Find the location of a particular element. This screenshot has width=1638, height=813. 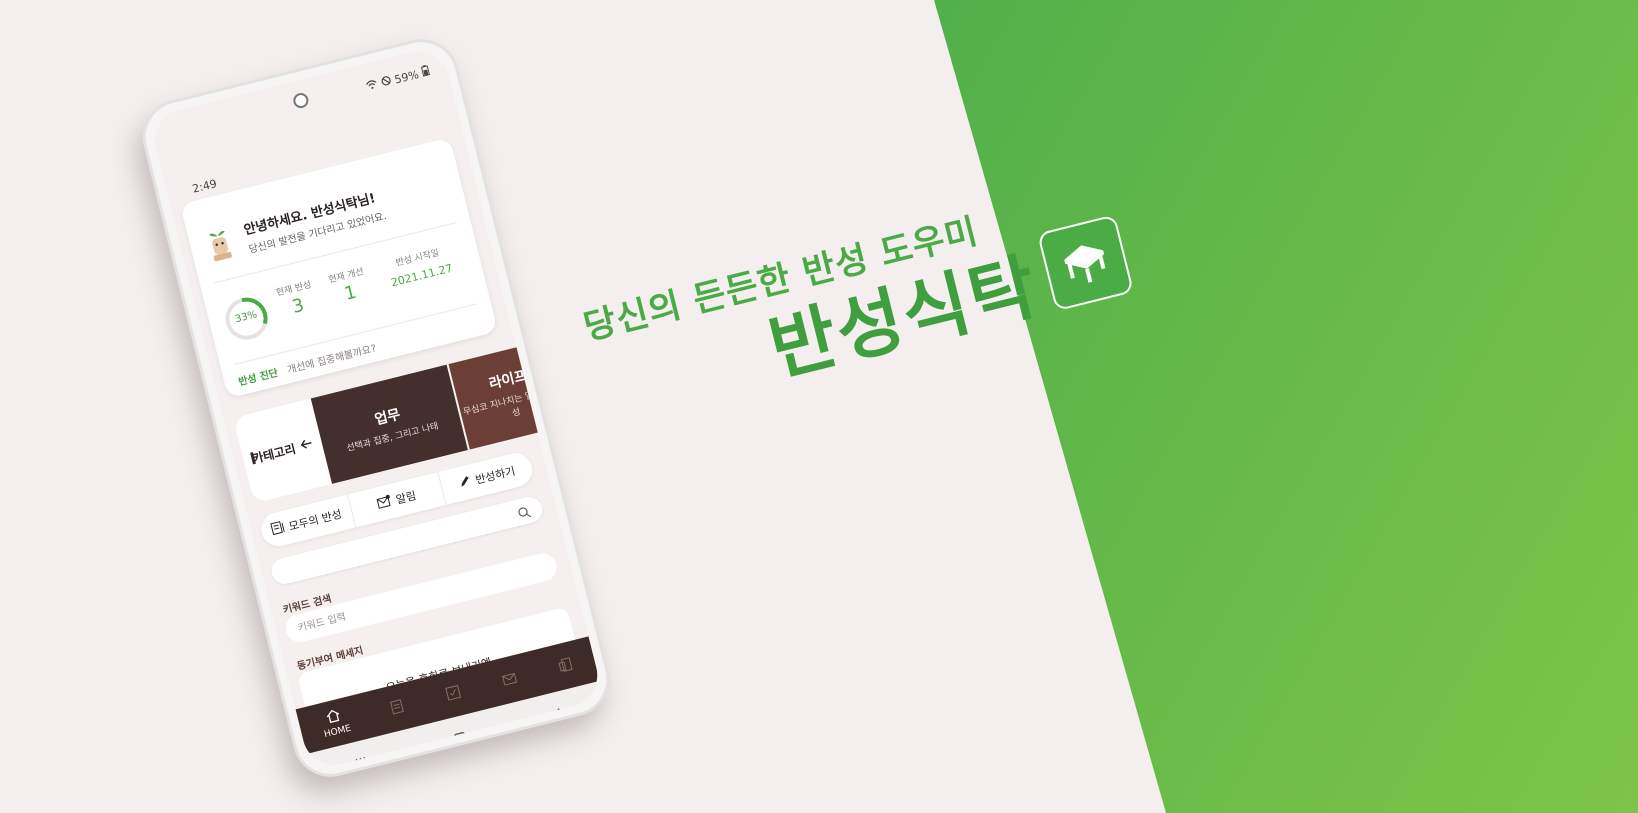

back-icon is located at coordinates (557, 714).